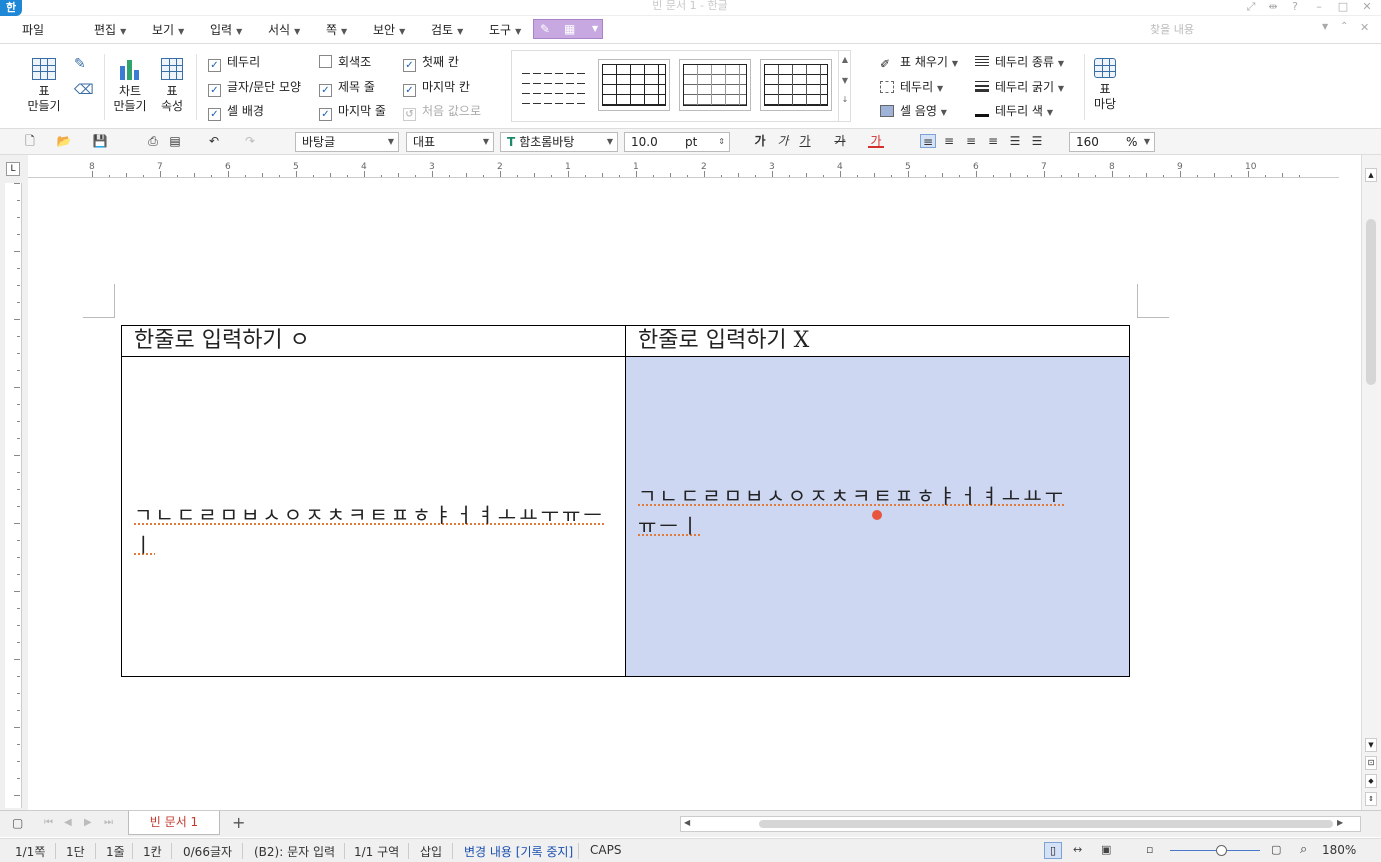 This screenshot has width=1381, height=862. Describe the element at coordinates (347, 142) in the screenshot. I see `style-select: 바탕글 ▼` at that location.